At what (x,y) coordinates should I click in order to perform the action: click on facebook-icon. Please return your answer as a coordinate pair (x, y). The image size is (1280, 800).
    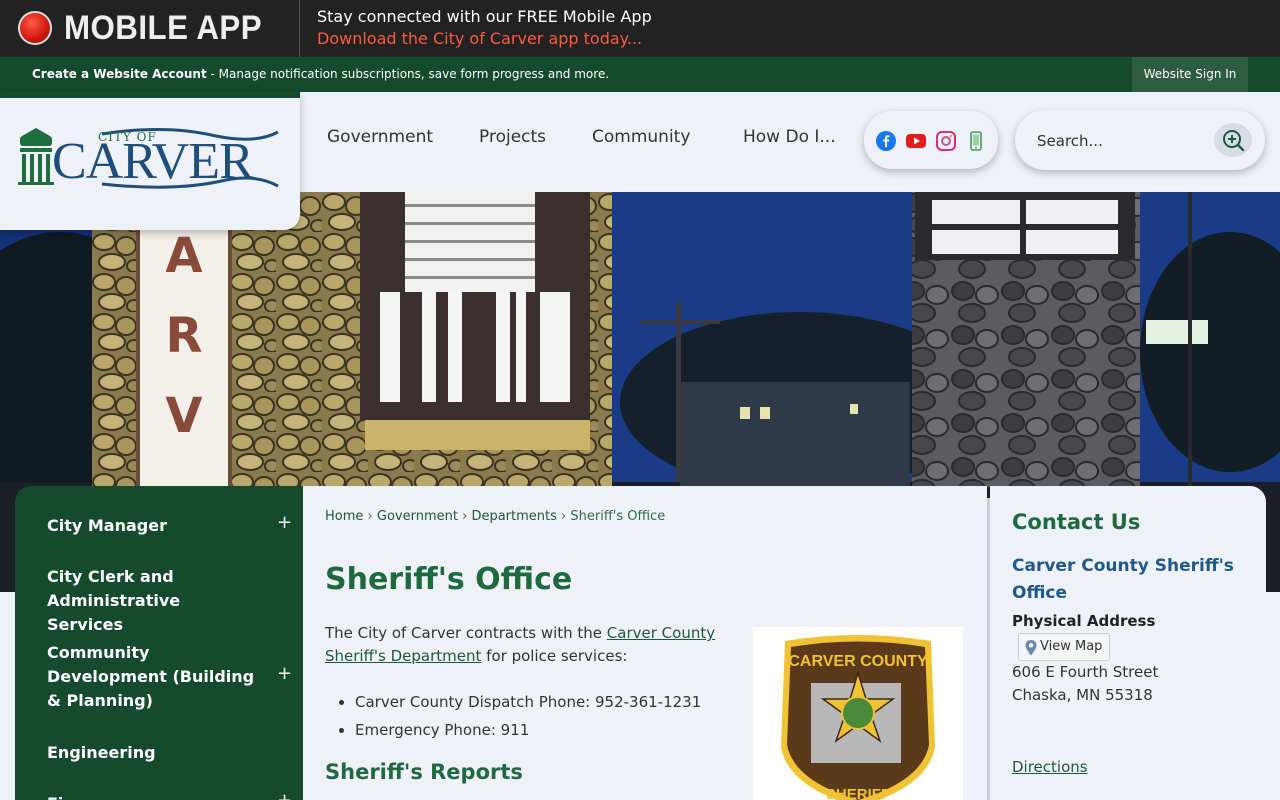
    Looking at the image, I should click on (886, 141).